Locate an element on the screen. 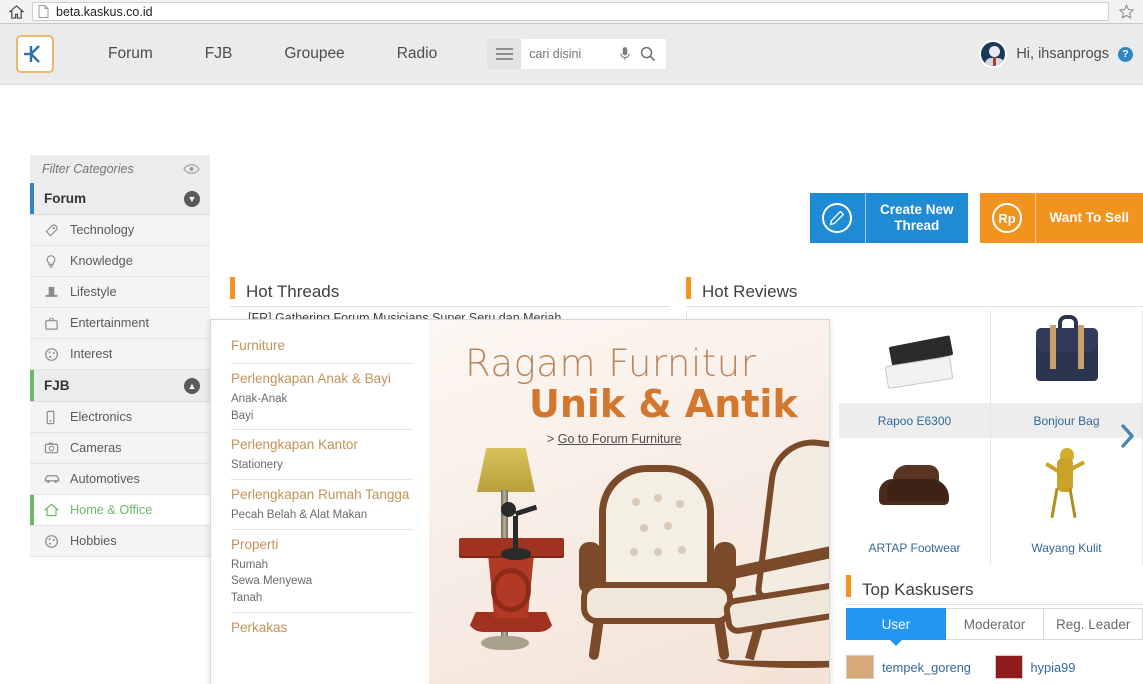 This screenshot has height=684, width=1143. mega-subcategory: Pecah Belah & Alat Makan is located at coordinates (322, 515).